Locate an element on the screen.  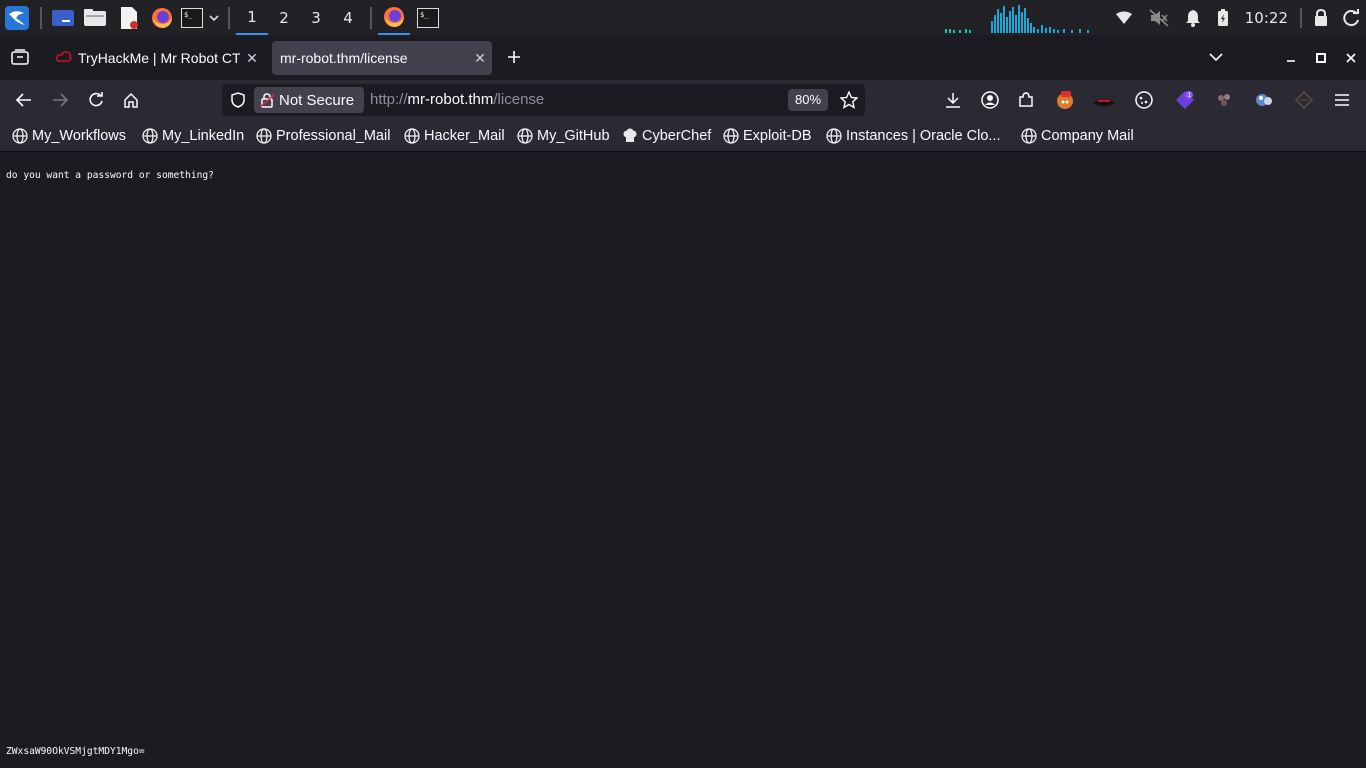
account-button is located at coordinates (990, 100).